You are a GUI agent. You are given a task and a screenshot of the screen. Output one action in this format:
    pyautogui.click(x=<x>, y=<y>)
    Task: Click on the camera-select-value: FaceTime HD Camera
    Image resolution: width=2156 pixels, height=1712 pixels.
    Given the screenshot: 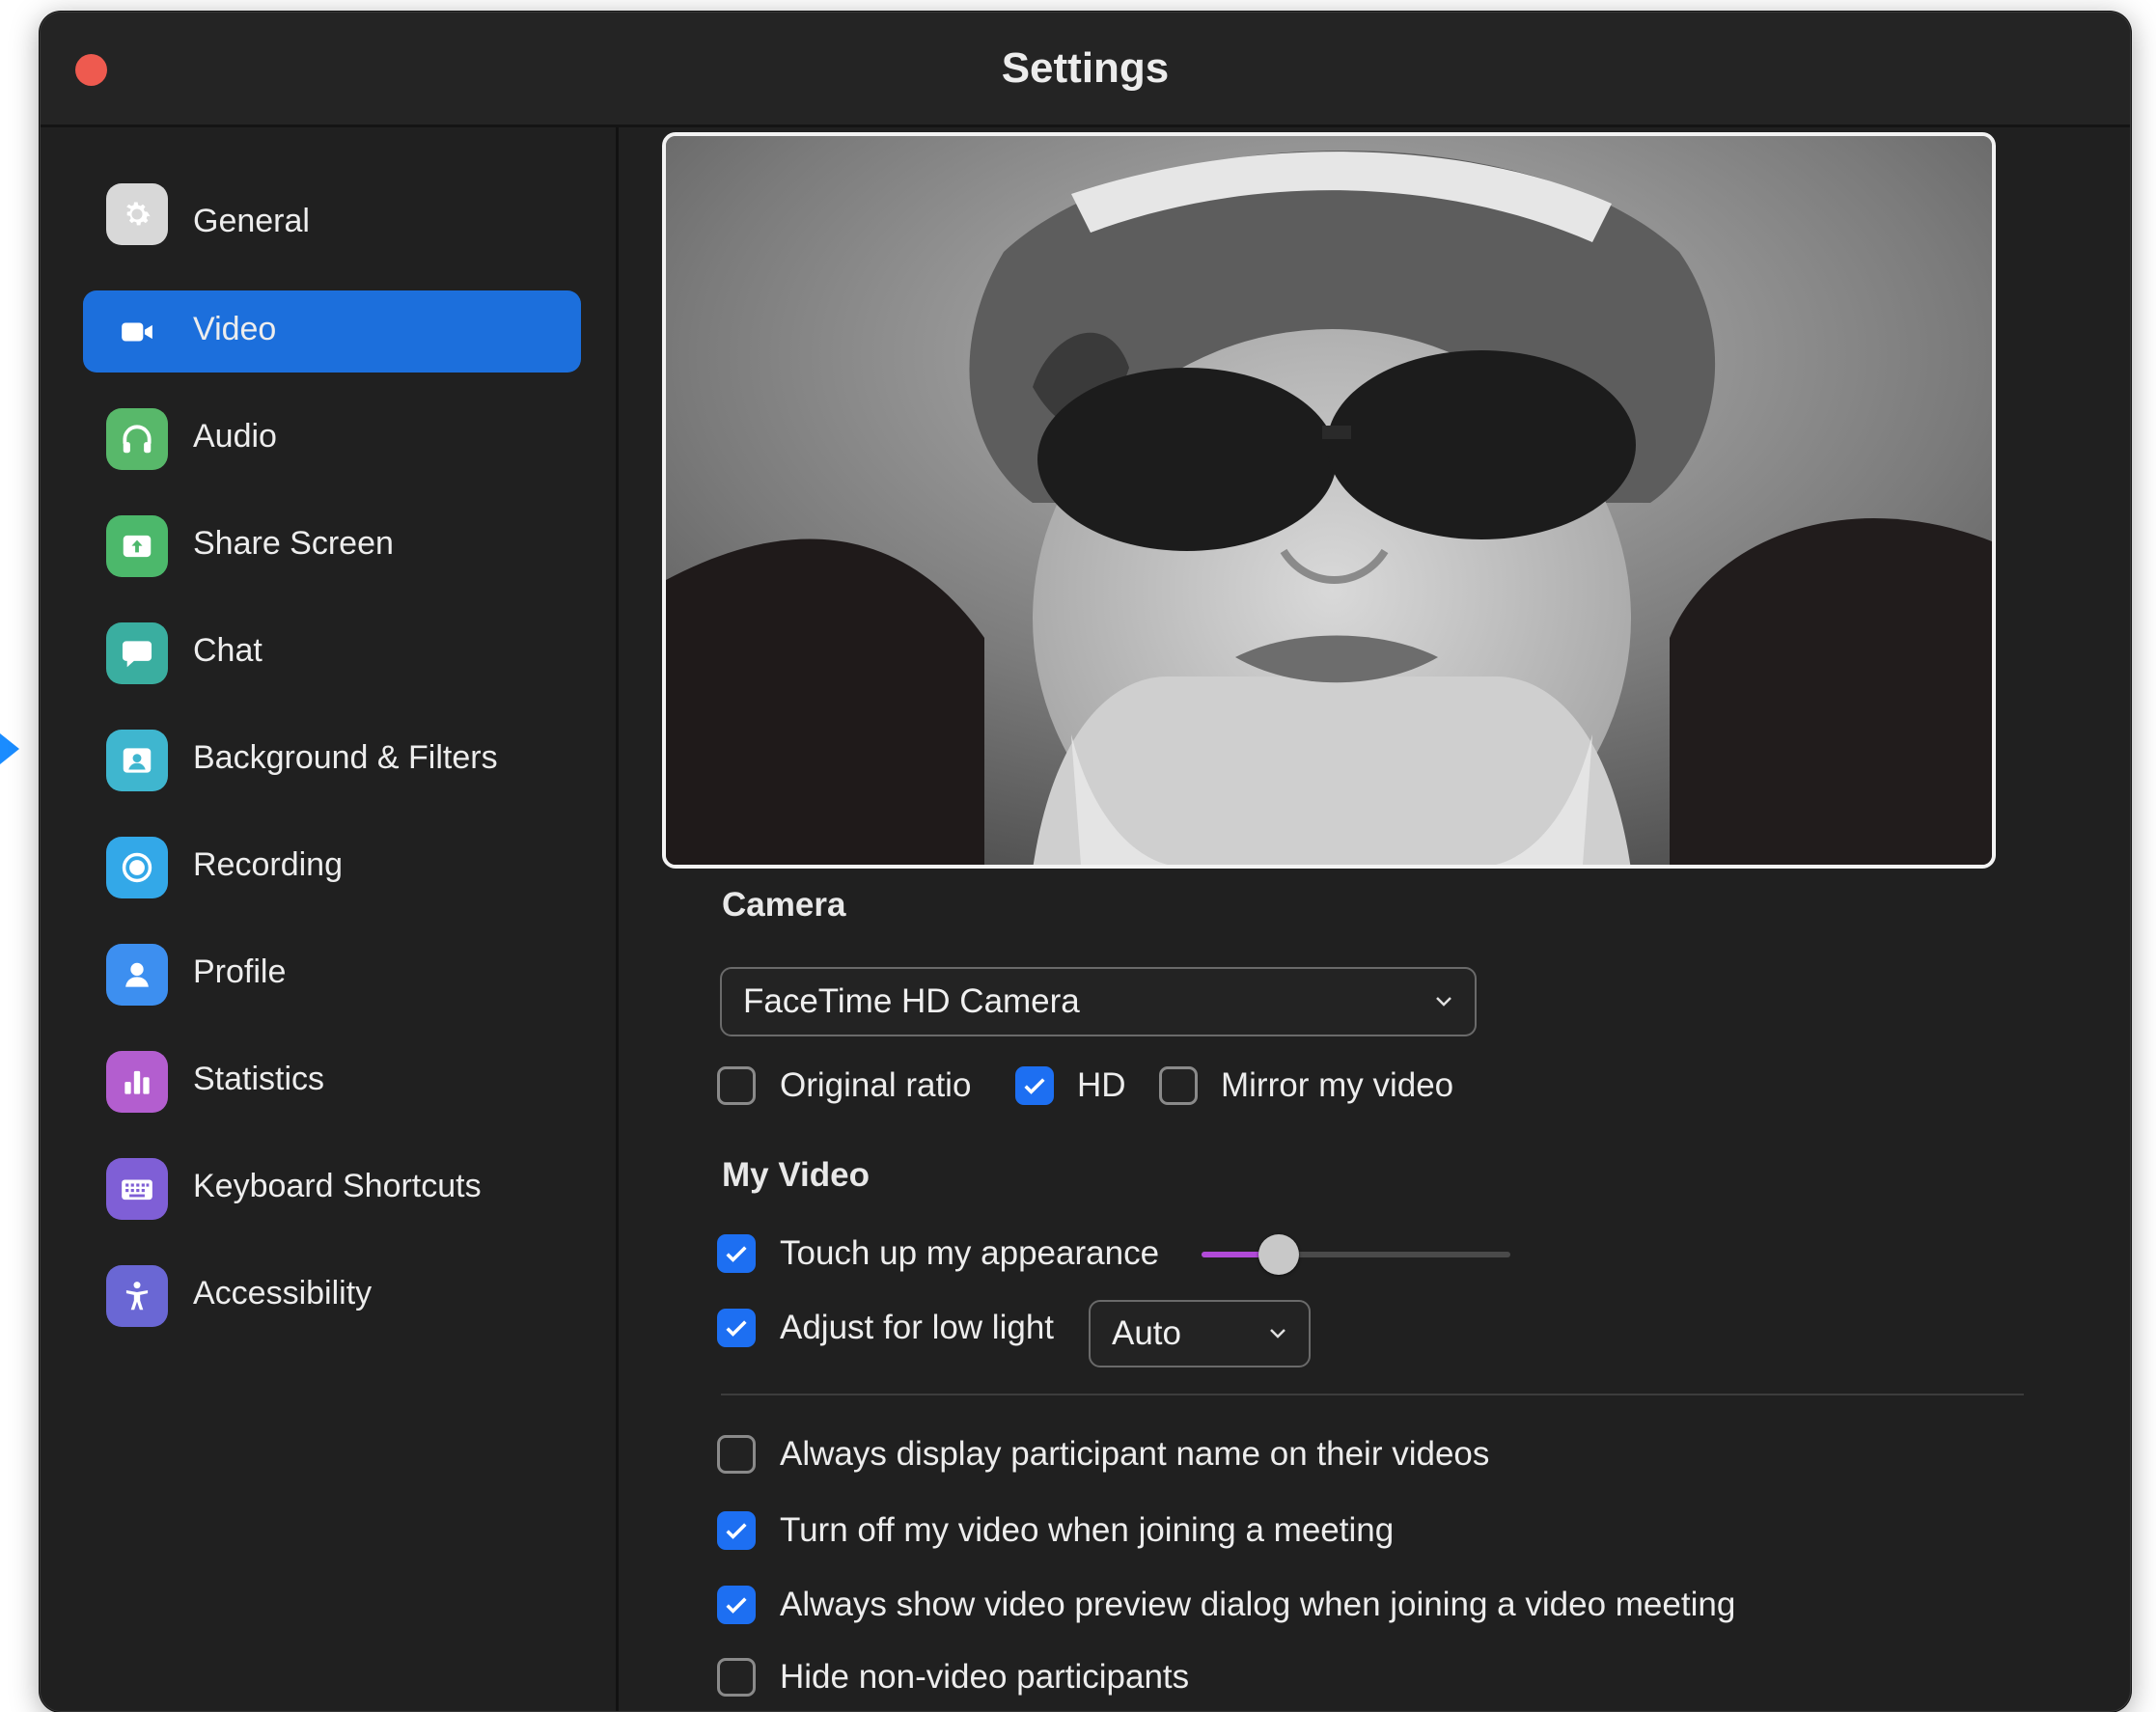 What is the action you would take?
    pyautogui.click(x=911, y=1001)
    